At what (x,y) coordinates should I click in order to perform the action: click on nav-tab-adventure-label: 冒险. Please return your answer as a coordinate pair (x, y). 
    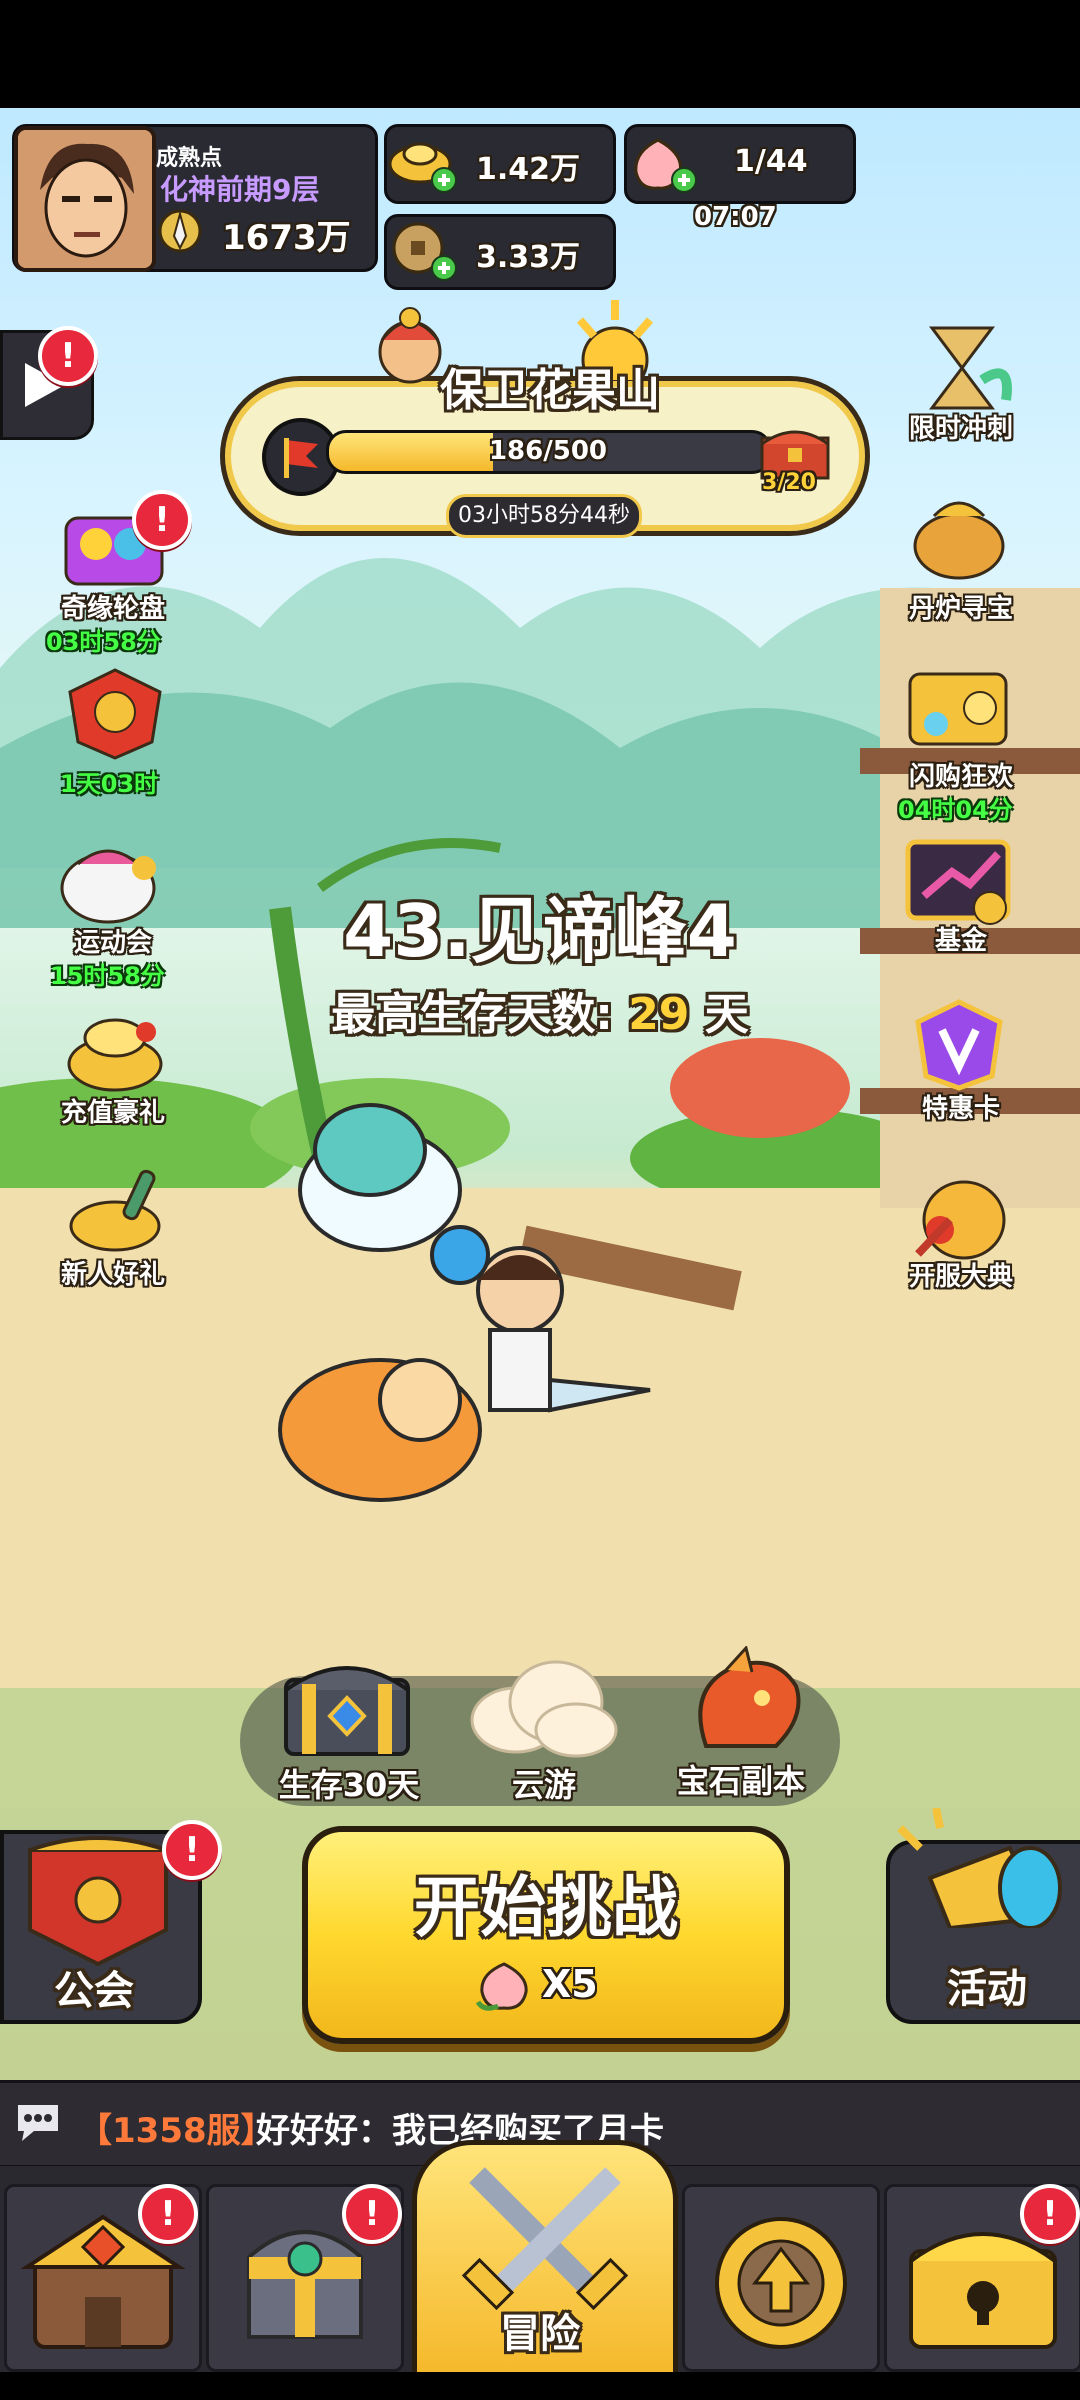
    Looking at the image, I should click on (540, 2334).